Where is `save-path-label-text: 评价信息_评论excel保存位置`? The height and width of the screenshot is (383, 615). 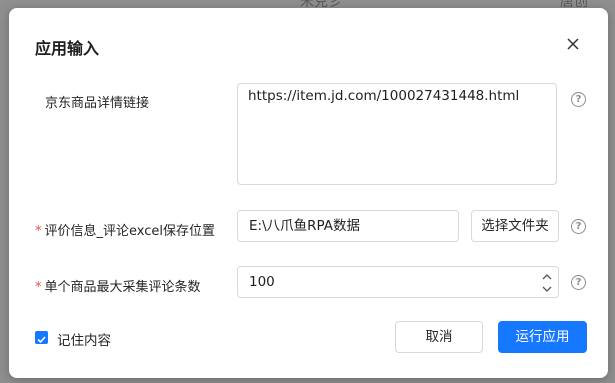 save-path-label-text: 评价信息_评论excel保存位置 is located at coordinates (130, 231).